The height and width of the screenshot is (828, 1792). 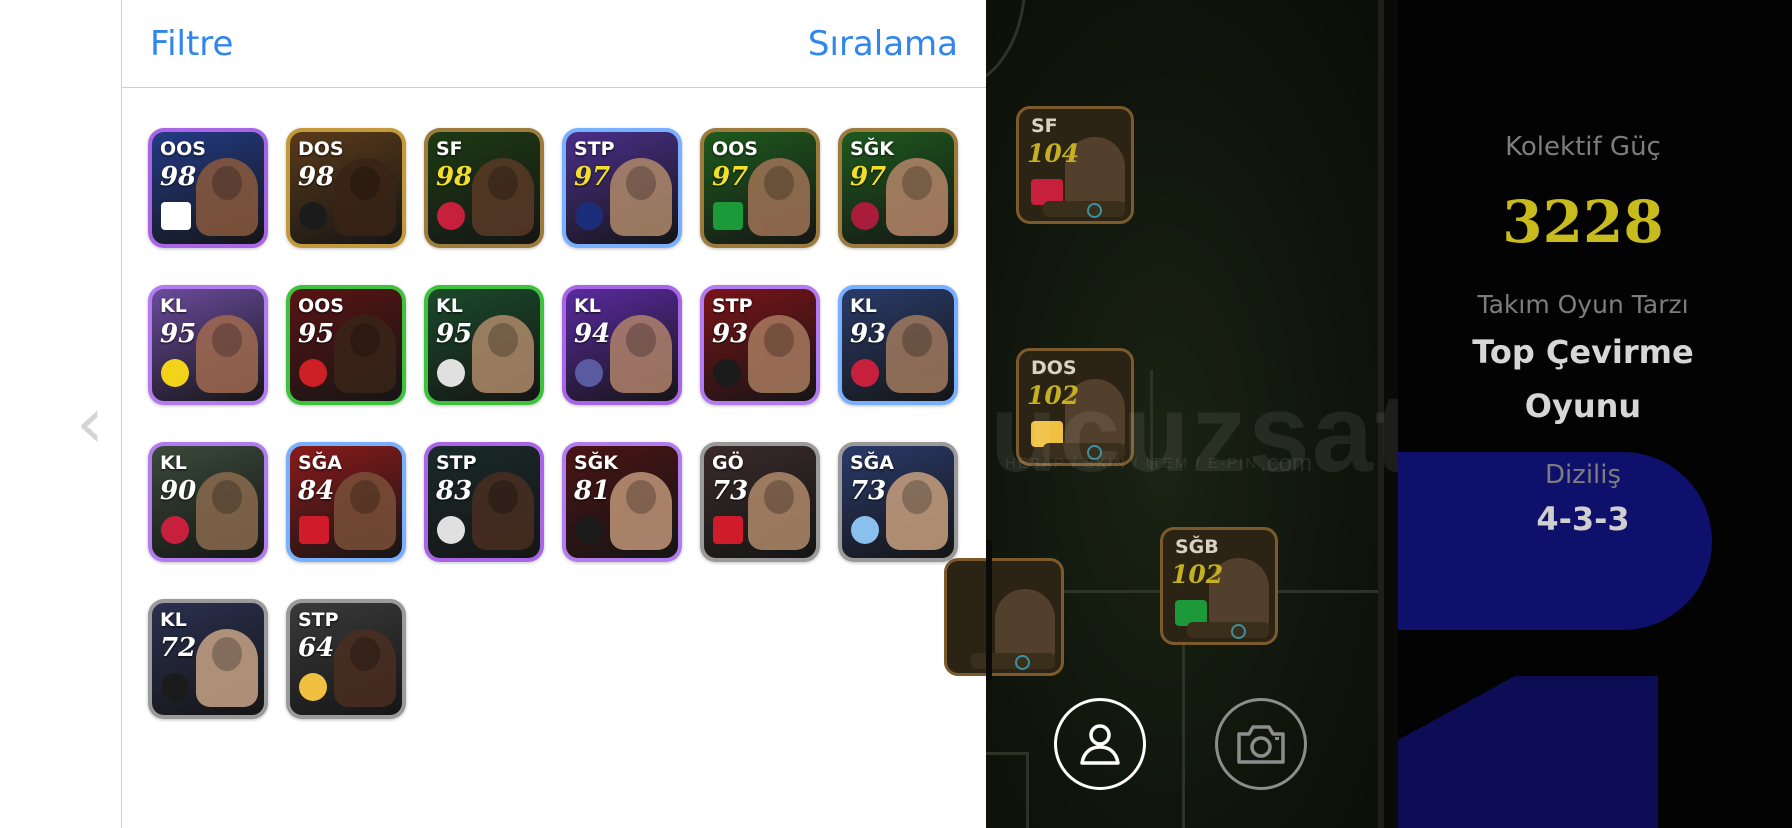 I want to click on player-card-body: STP 93, so click(x=760, y=345).